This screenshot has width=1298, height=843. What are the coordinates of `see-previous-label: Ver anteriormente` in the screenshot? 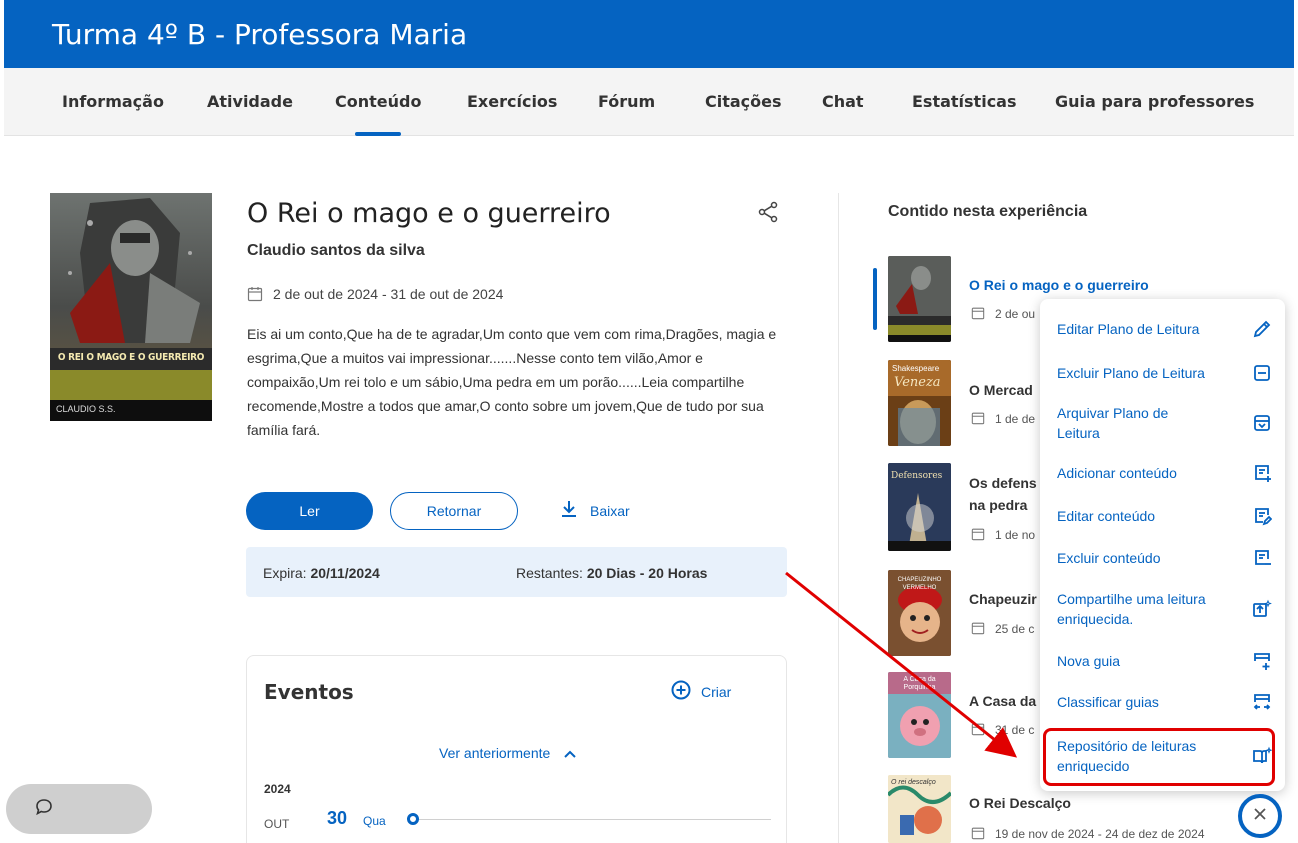 It's located at (495, 753).